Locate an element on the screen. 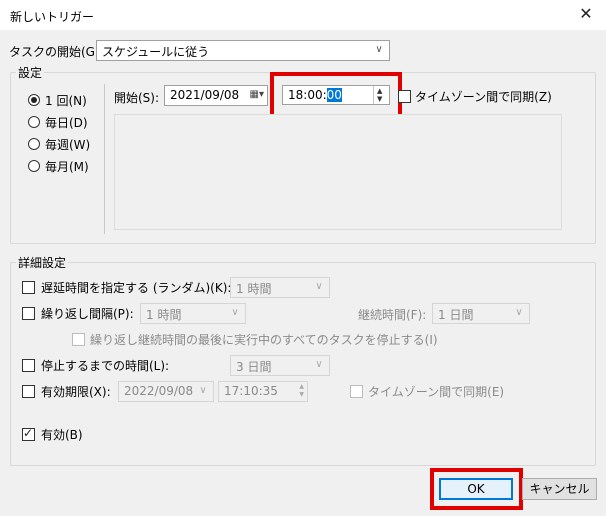 Image resolution: width=606 pixels, height=516 pixels. repeat-checkbox is located at coordinates (28, 313).